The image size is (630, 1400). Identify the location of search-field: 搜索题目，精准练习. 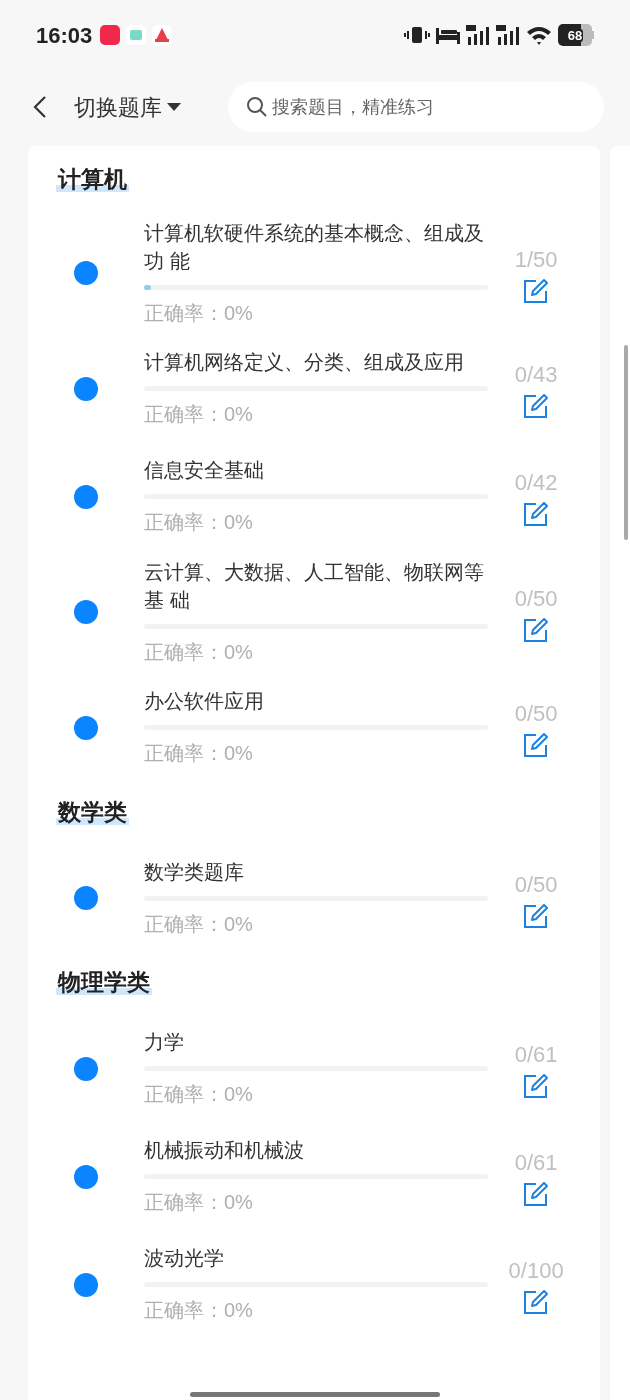
(416, 107).